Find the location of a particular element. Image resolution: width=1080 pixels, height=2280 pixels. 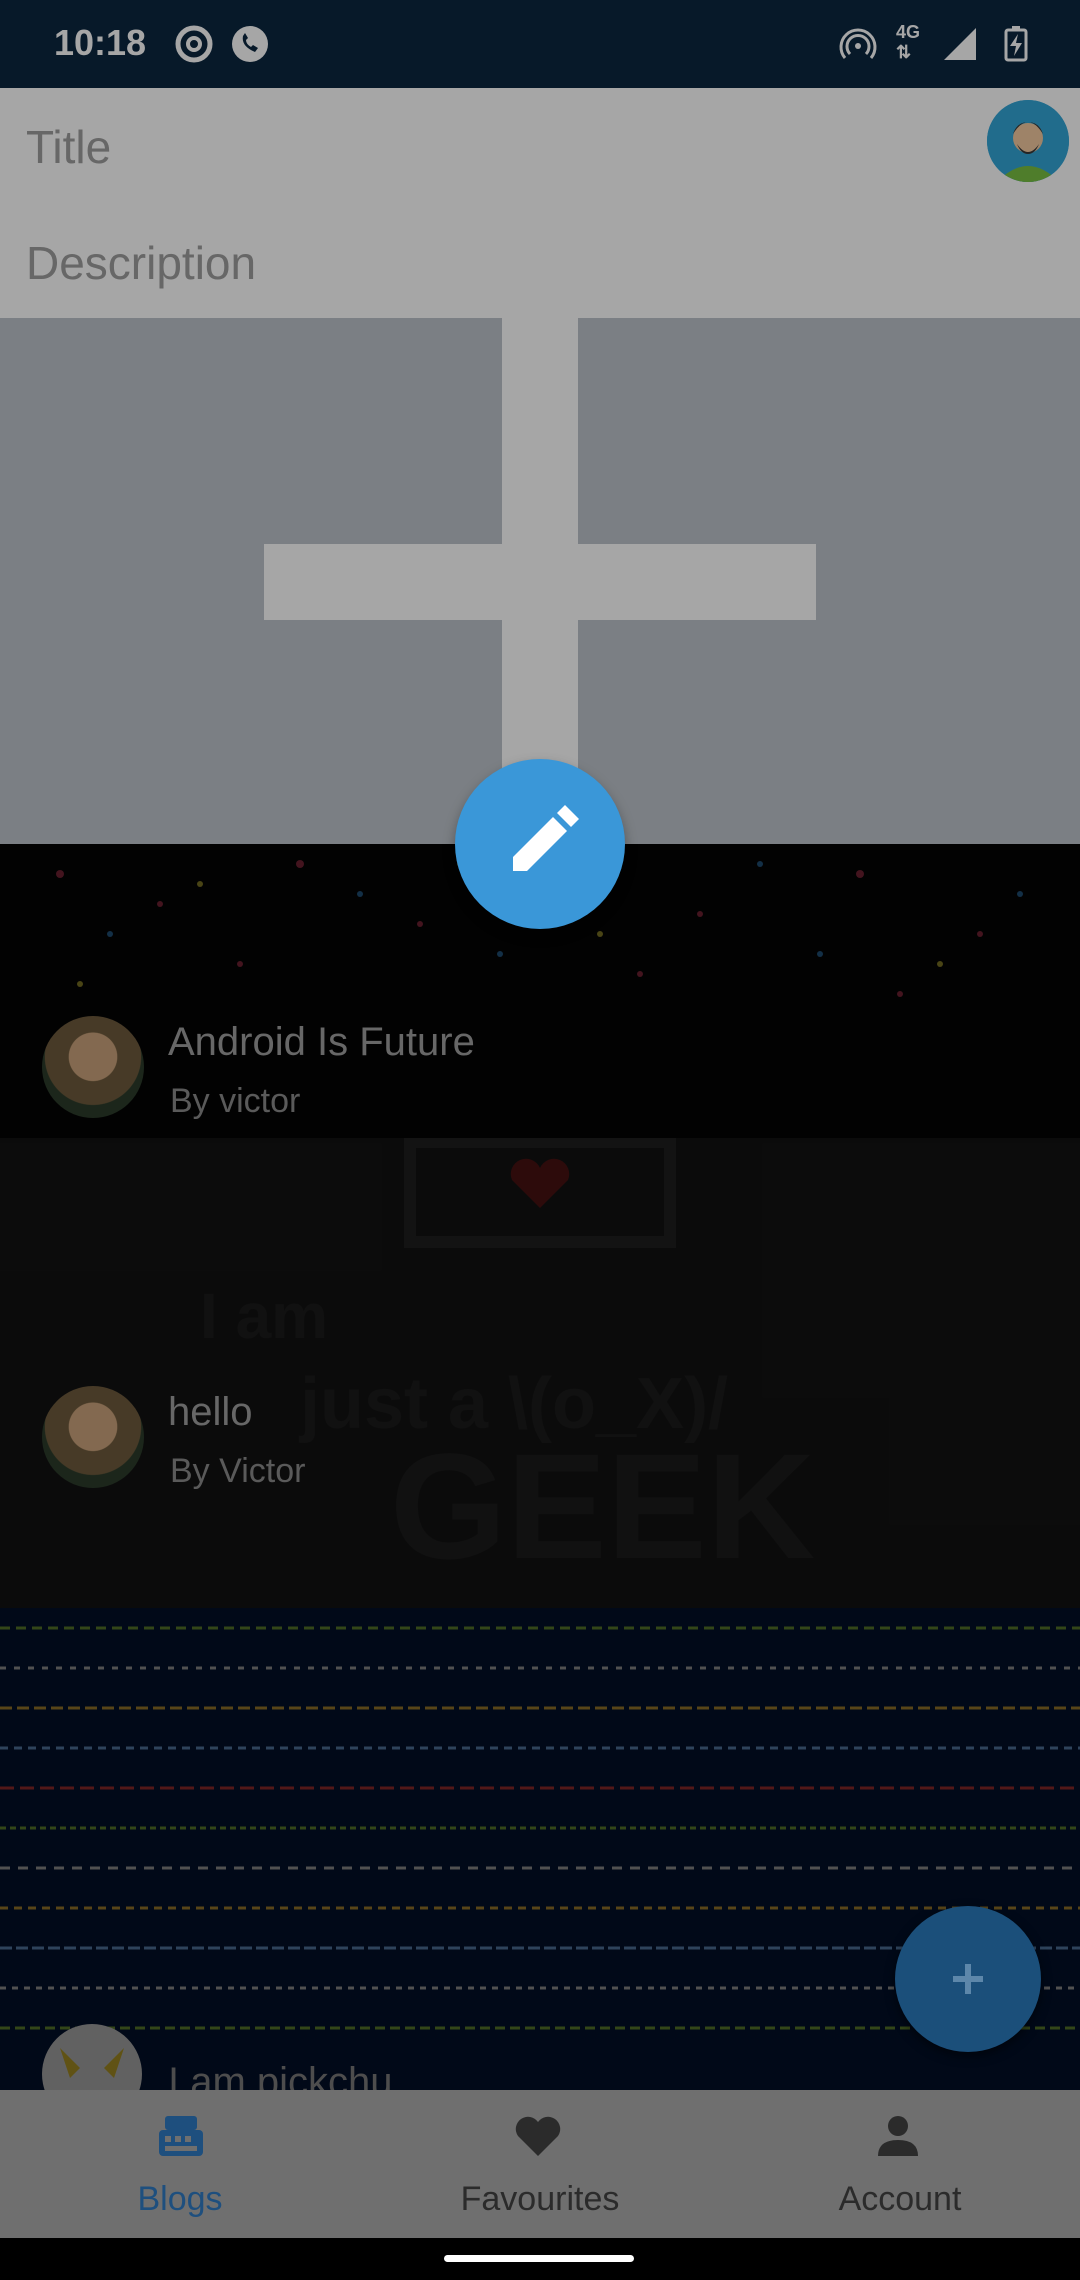

nav-favourites: Favourites is located at coordinates (540, 2164).